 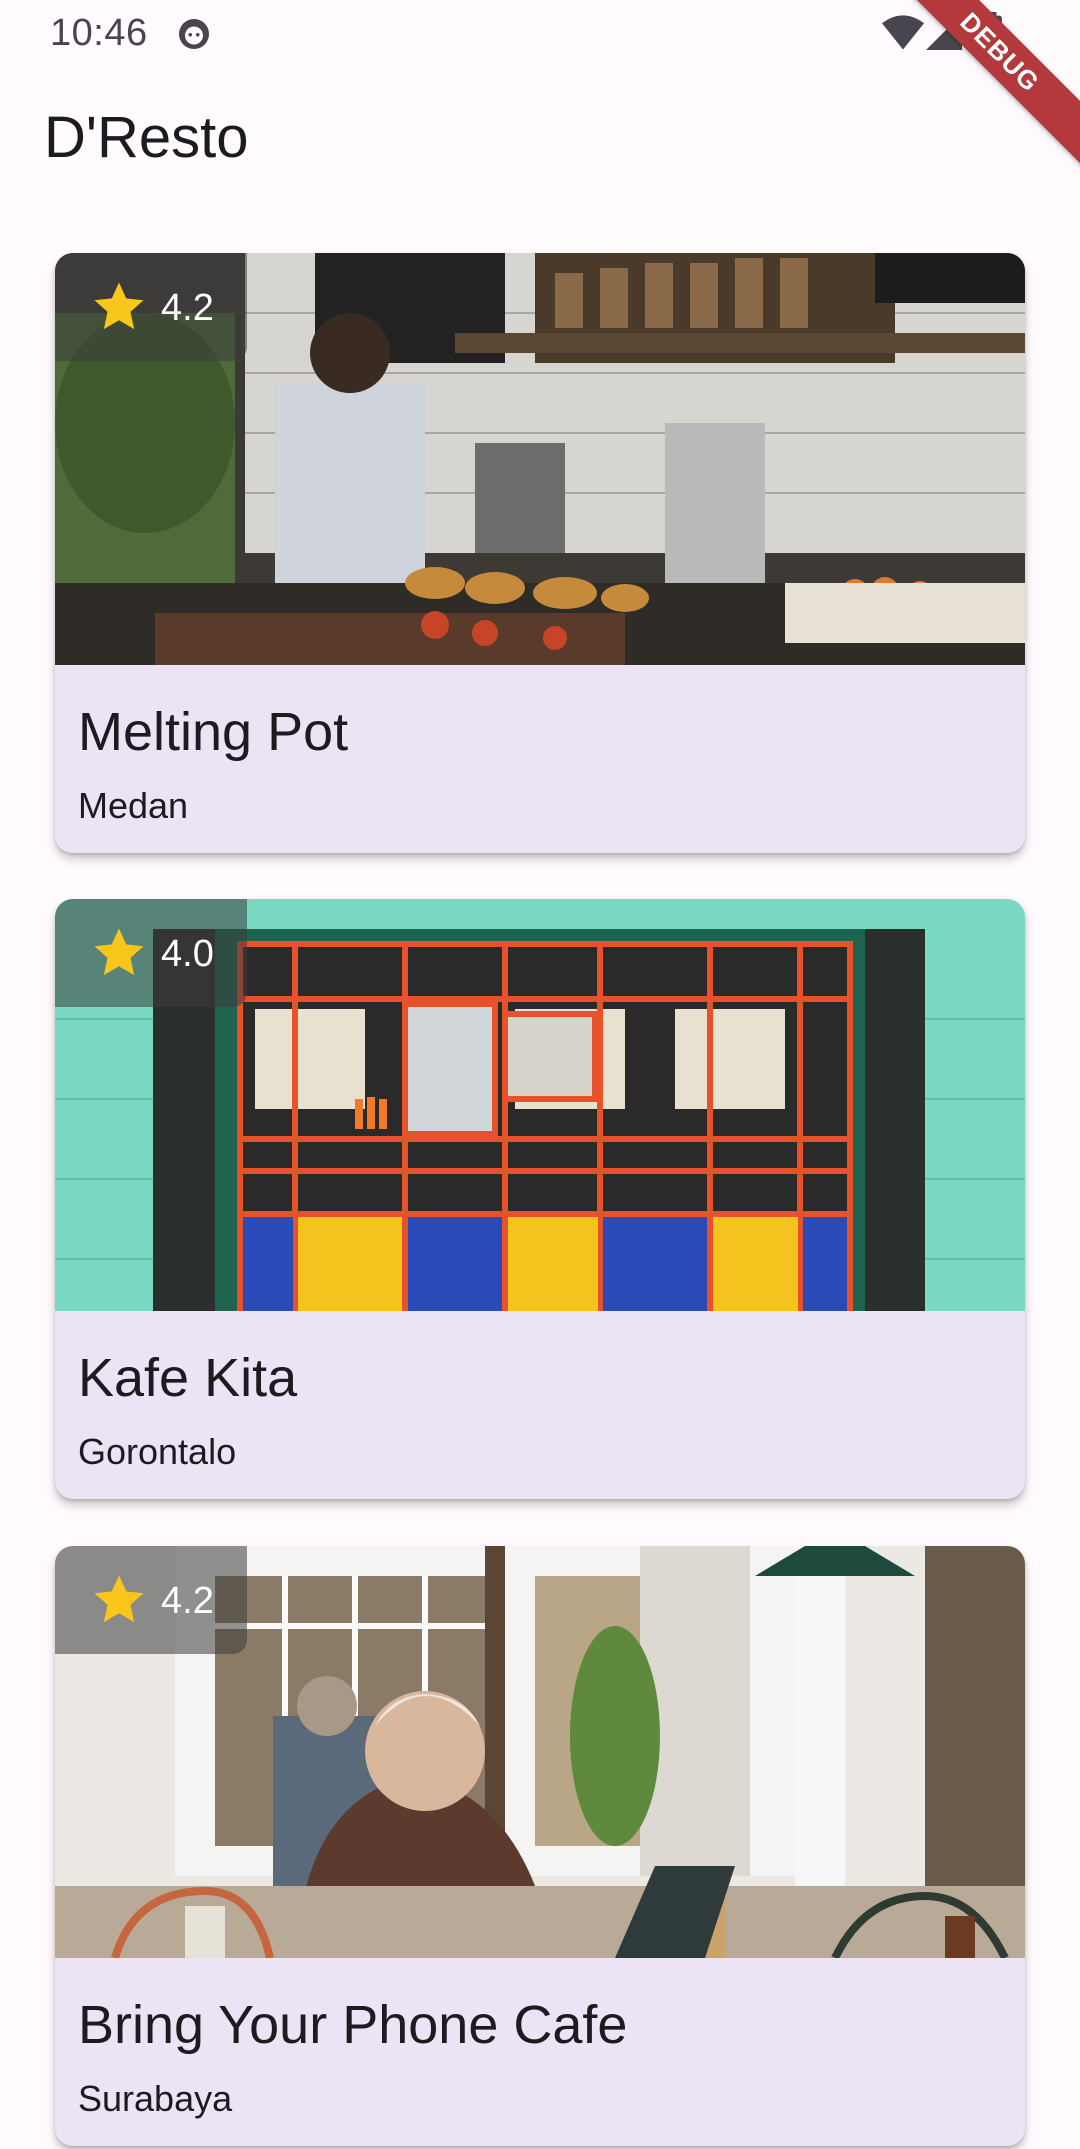 I want to click on wifi-icon, so click(x=903, y=32).